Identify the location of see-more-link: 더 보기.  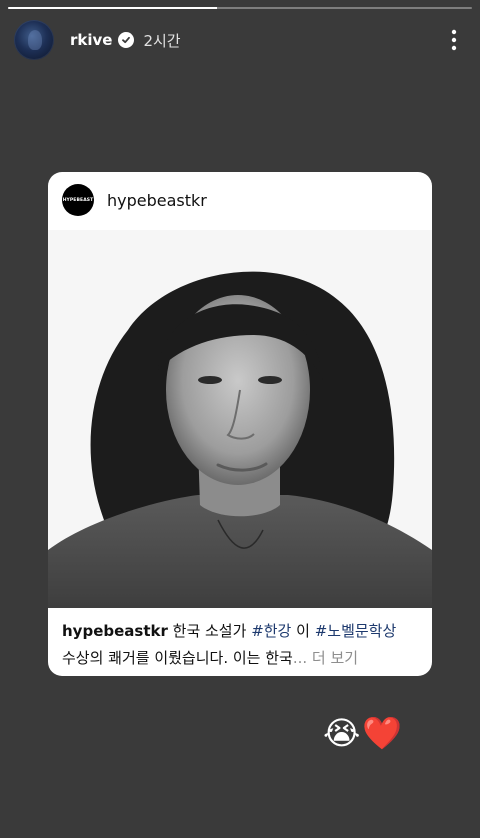
(332, 658).